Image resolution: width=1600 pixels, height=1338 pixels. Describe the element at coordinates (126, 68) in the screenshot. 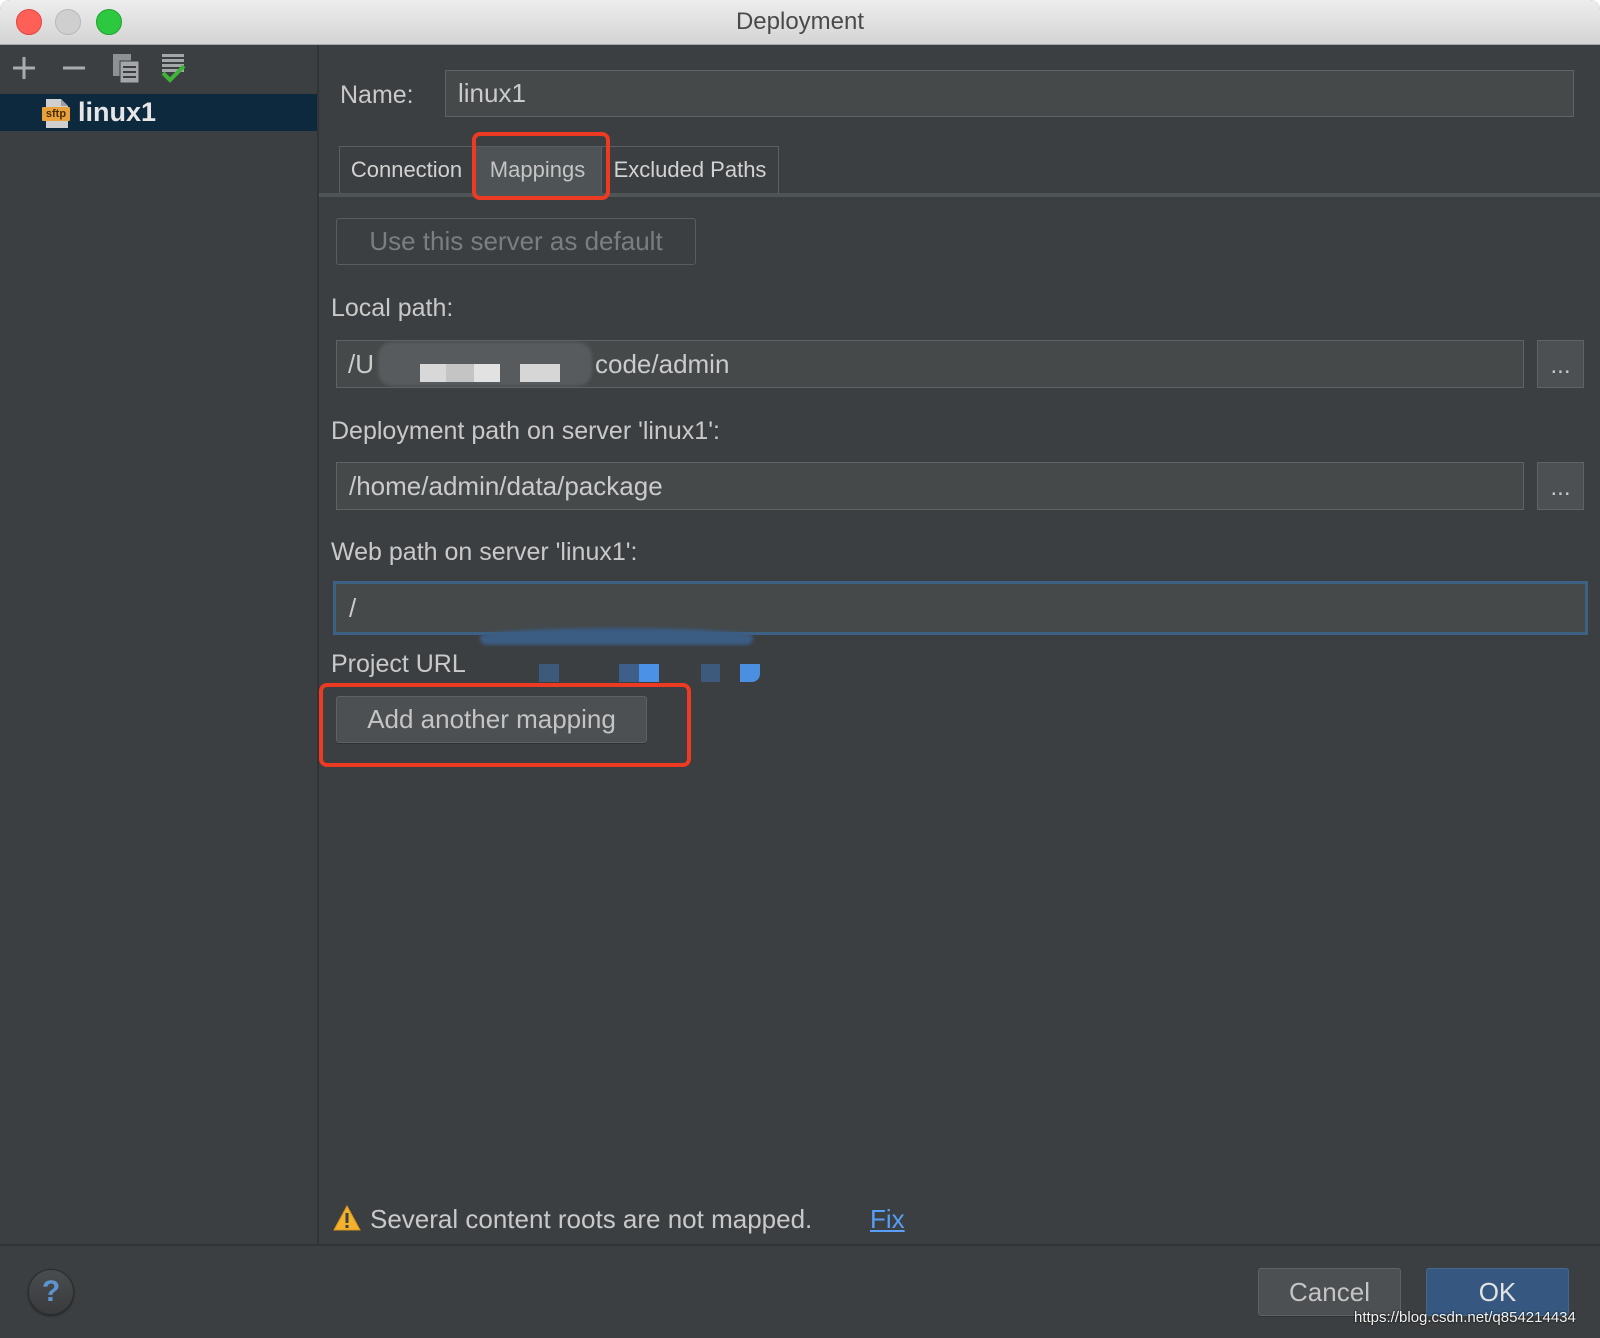

I see `copy-icon` at that location.